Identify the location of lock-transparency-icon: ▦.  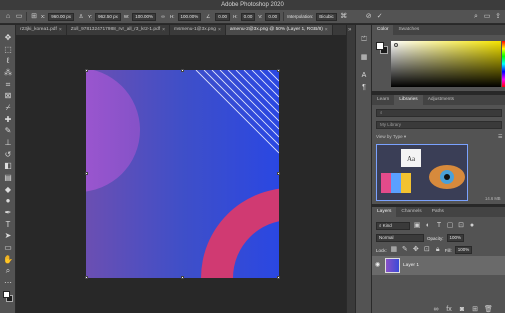
(394, 250).